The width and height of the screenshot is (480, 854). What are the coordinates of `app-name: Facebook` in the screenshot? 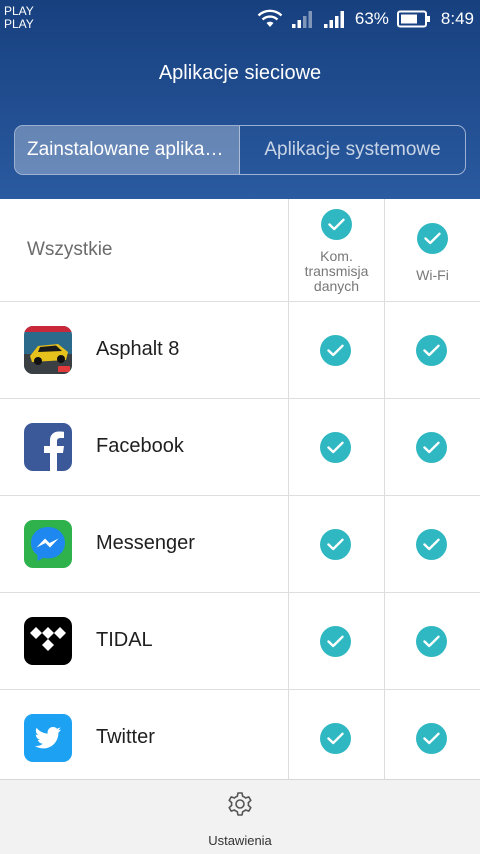 It's located at (140, 446).